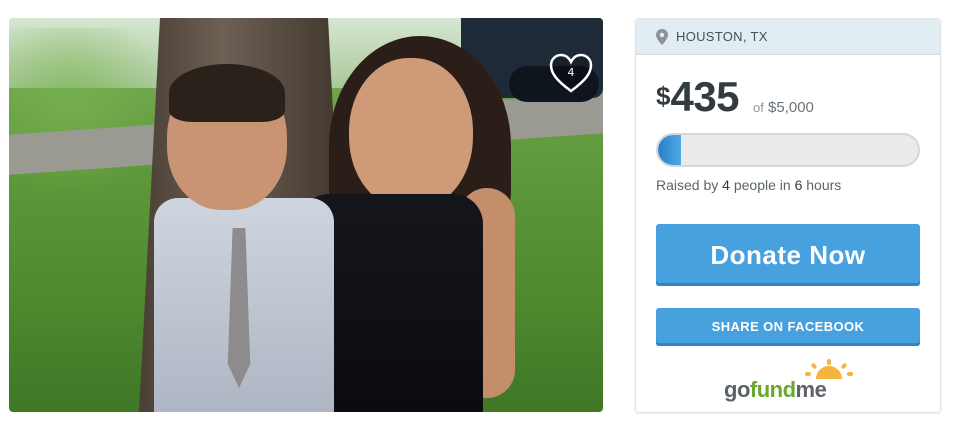 The image size is (956, 432). What do you see at coordinates (662, 36) in the screenshot?
I see `map-pin-icon` at bounding box center [662, 36].